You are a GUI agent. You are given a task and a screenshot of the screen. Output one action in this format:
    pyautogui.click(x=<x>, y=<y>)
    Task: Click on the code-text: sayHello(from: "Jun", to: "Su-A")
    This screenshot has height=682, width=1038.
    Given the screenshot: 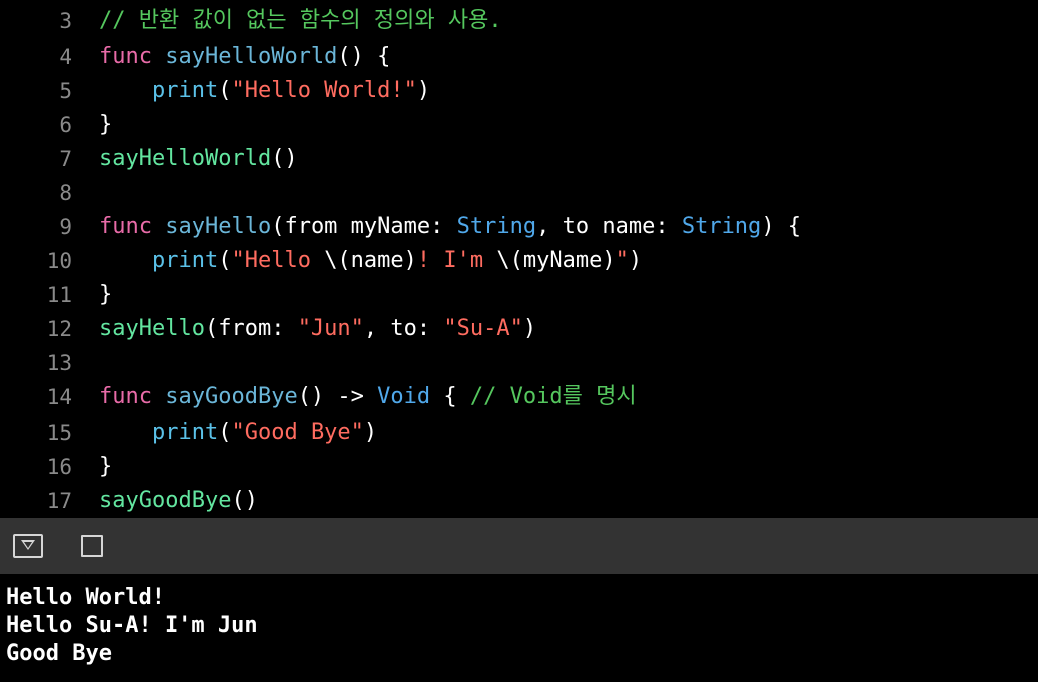 What is the action you would take?
    pyautogui.click(x=317, y=329)
    